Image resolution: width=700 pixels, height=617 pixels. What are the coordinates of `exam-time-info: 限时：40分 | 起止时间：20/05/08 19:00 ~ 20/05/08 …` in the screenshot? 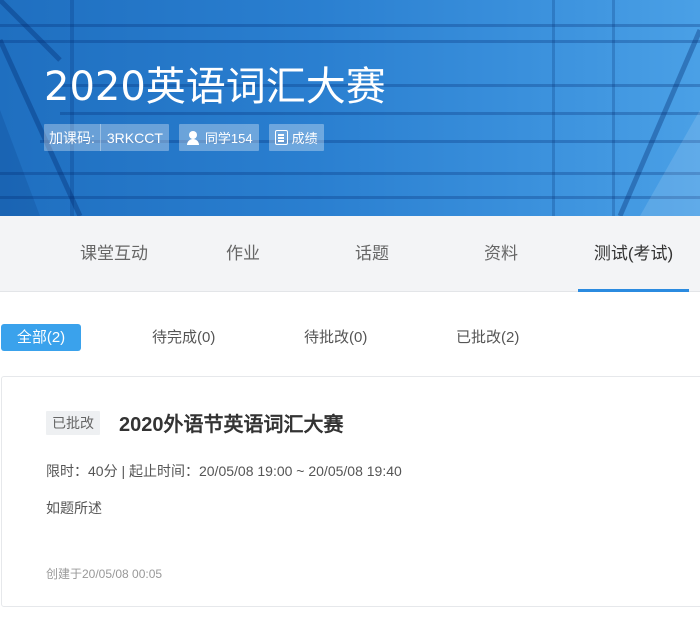 It's located at (224, 471).